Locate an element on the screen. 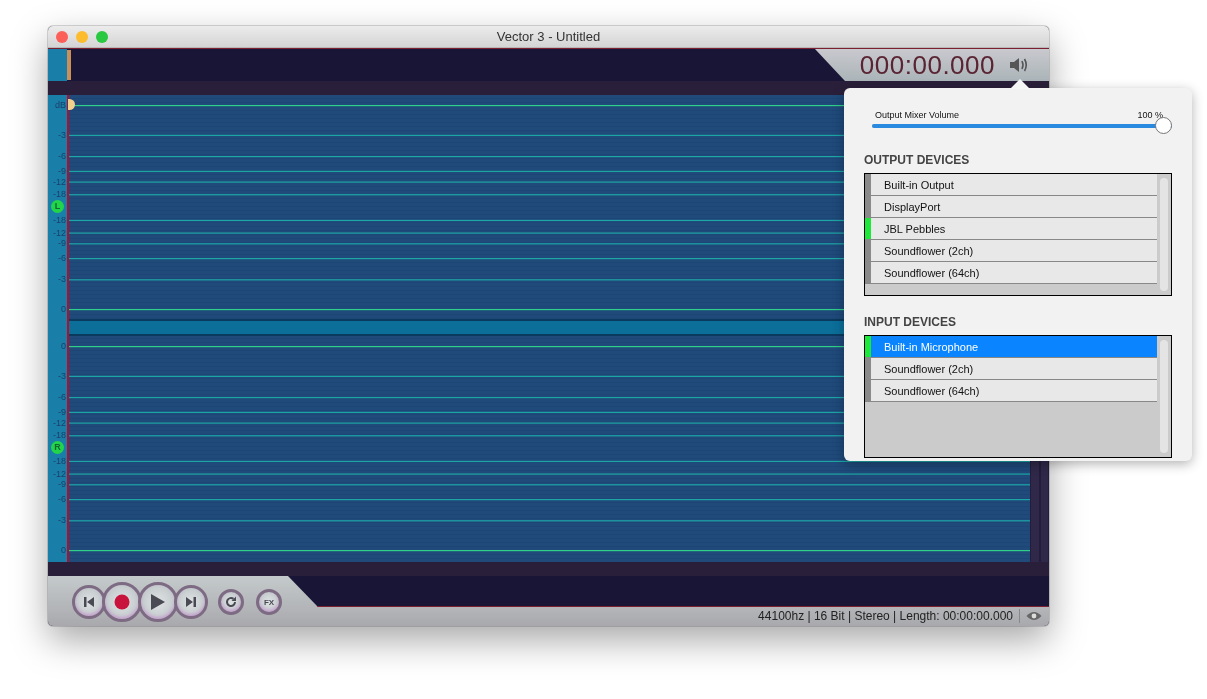 This screenshot has width=1207, height=699. loop-icon is located at coordinates (231, 602).